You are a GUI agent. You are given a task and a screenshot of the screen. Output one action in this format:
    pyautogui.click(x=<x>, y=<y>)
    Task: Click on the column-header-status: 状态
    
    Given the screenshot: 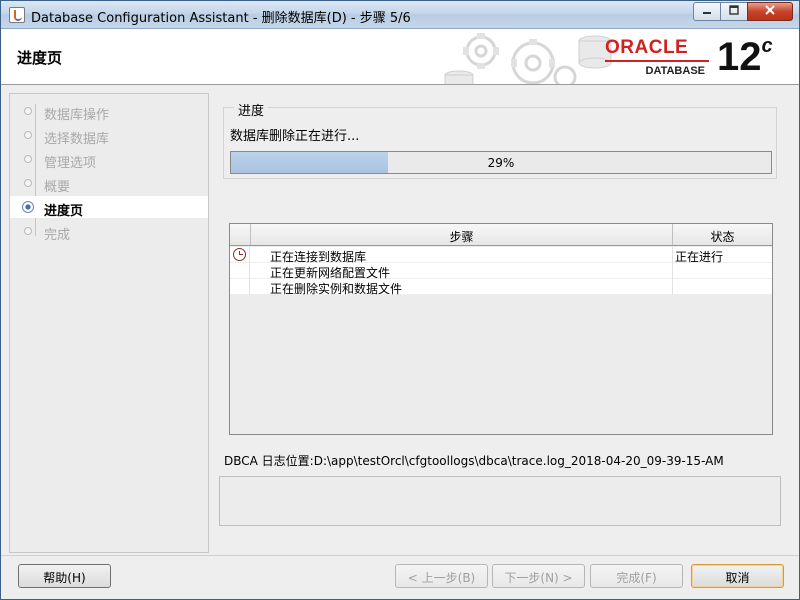 What is the action you would take?
    pyautogui.click(x=722, y=234)
    